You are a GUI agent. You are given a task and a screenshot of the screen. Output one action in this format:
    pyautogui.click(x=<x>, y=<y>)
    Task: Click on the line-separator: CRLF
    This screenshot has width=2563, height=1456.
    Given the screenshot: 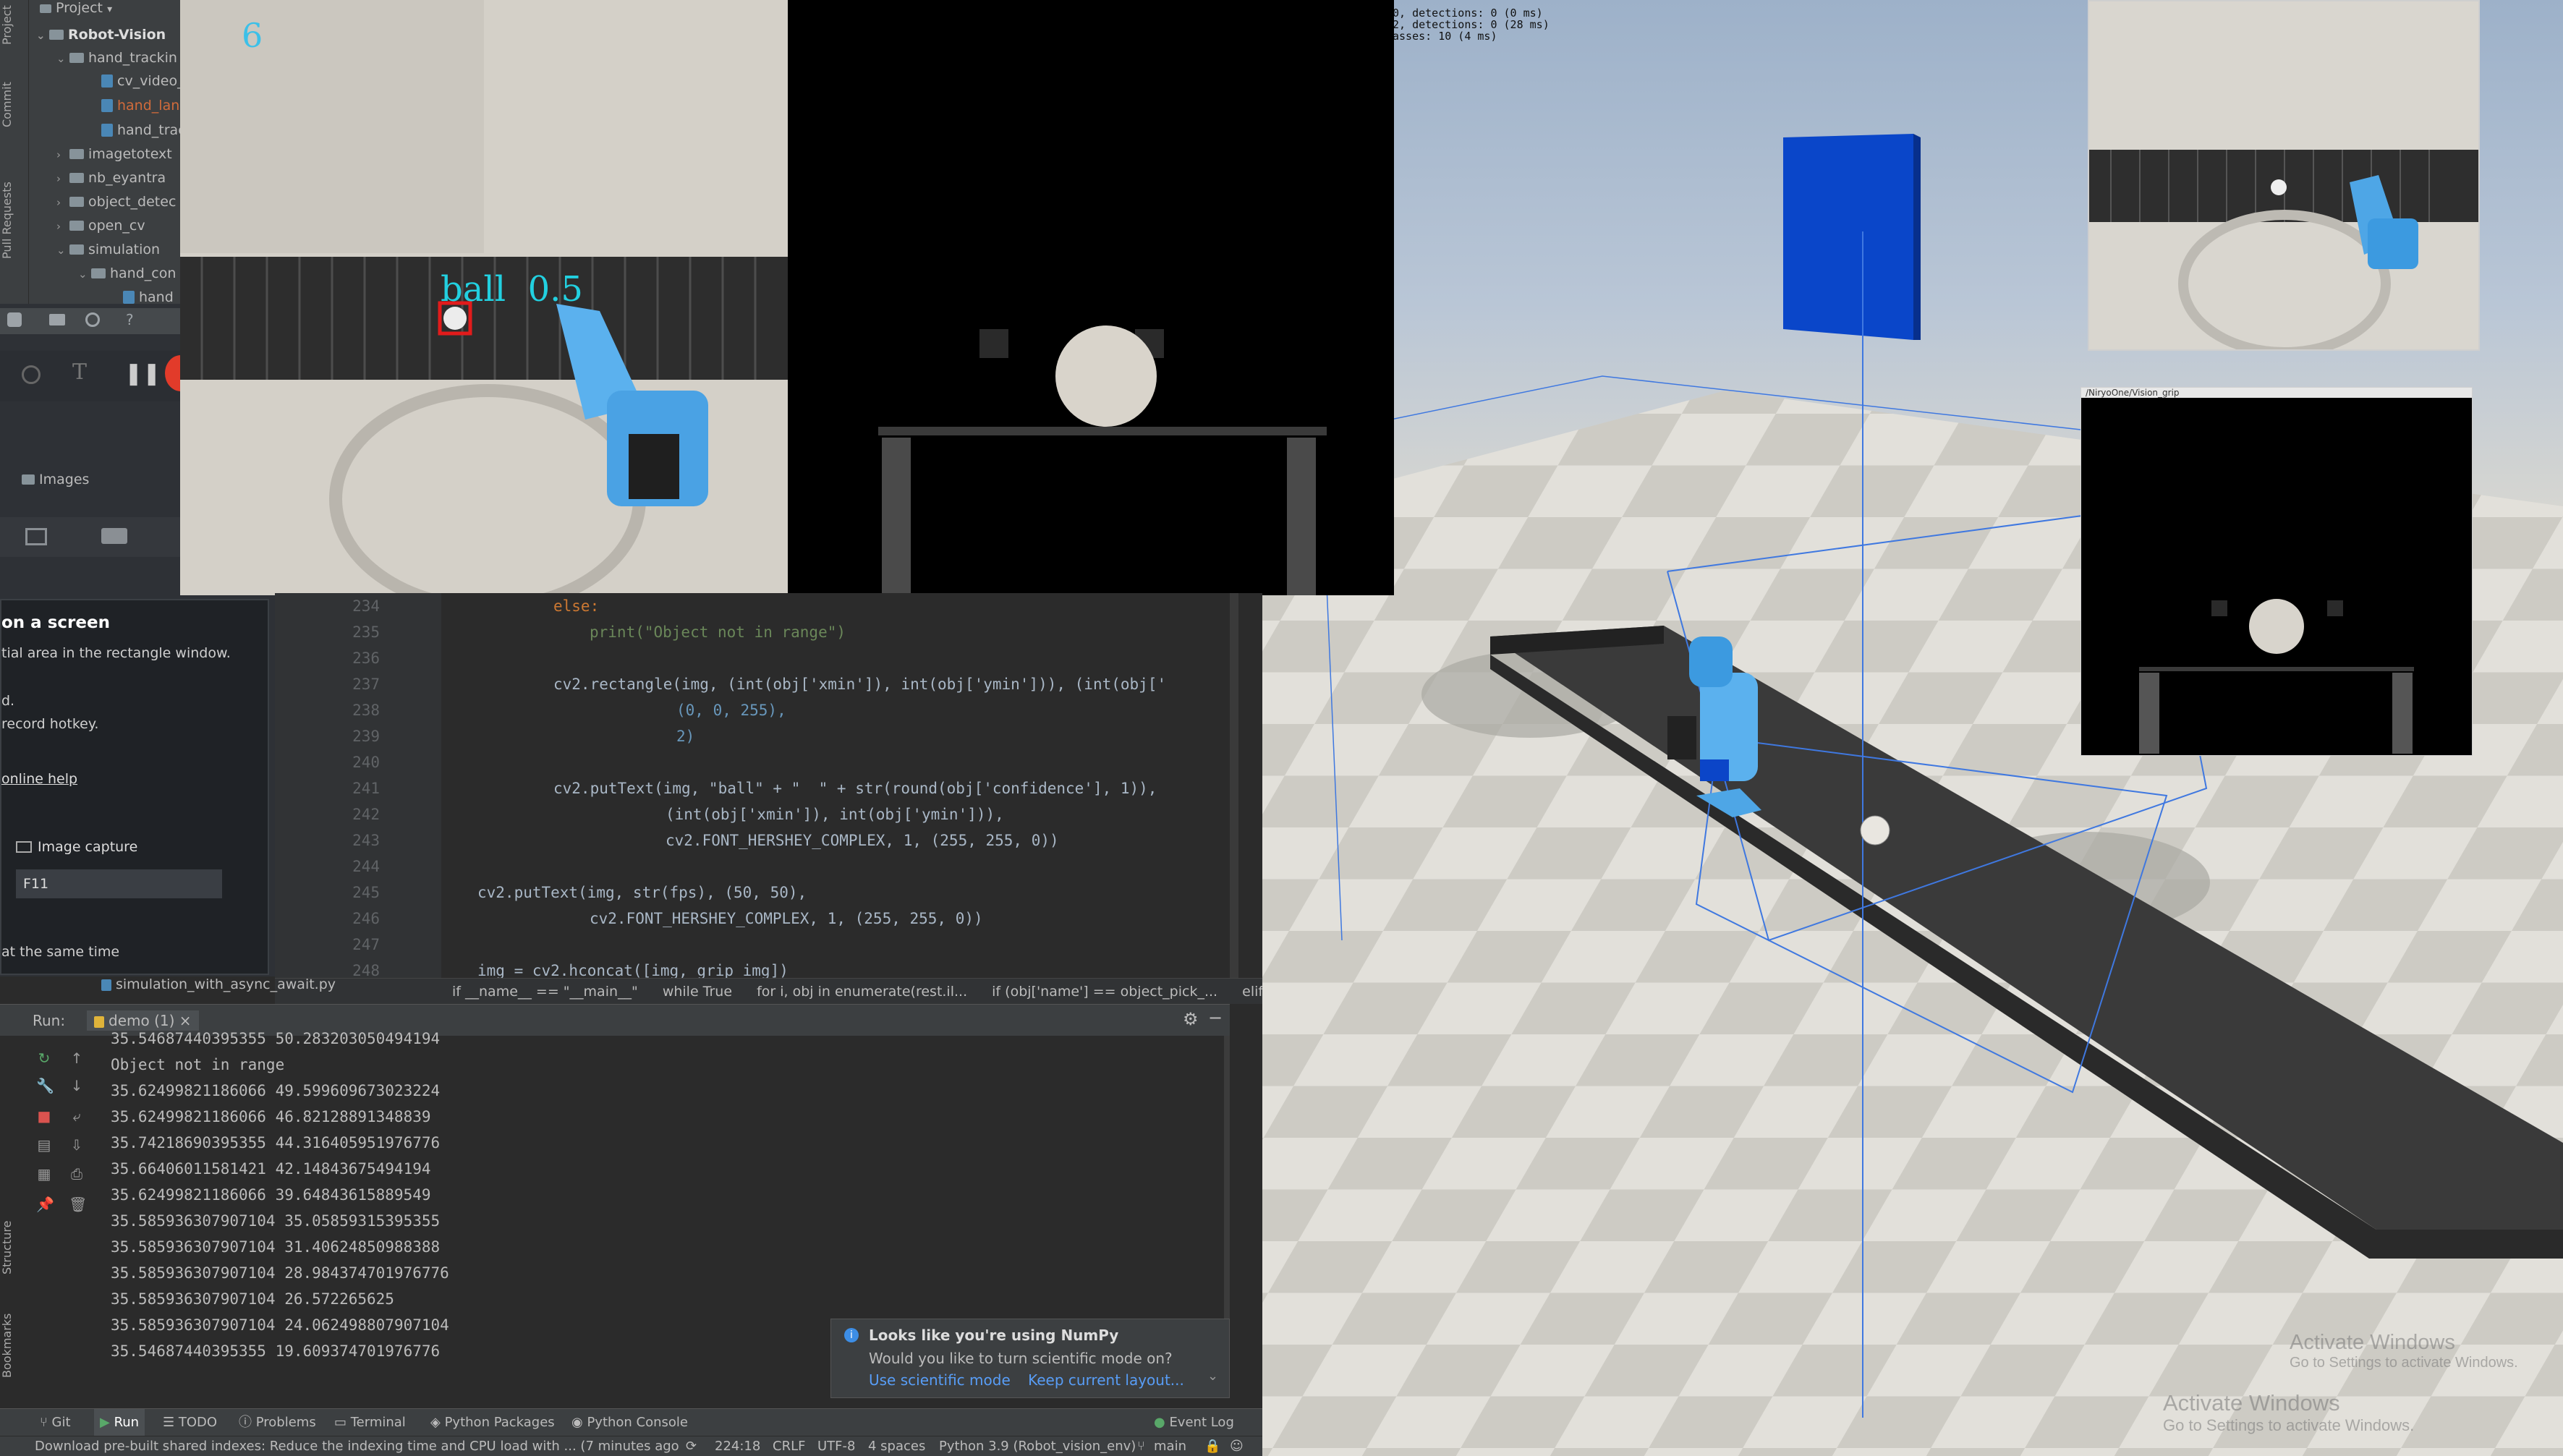 What is the action you would take?
    pyautogui.click(x=789, y=1446)
    